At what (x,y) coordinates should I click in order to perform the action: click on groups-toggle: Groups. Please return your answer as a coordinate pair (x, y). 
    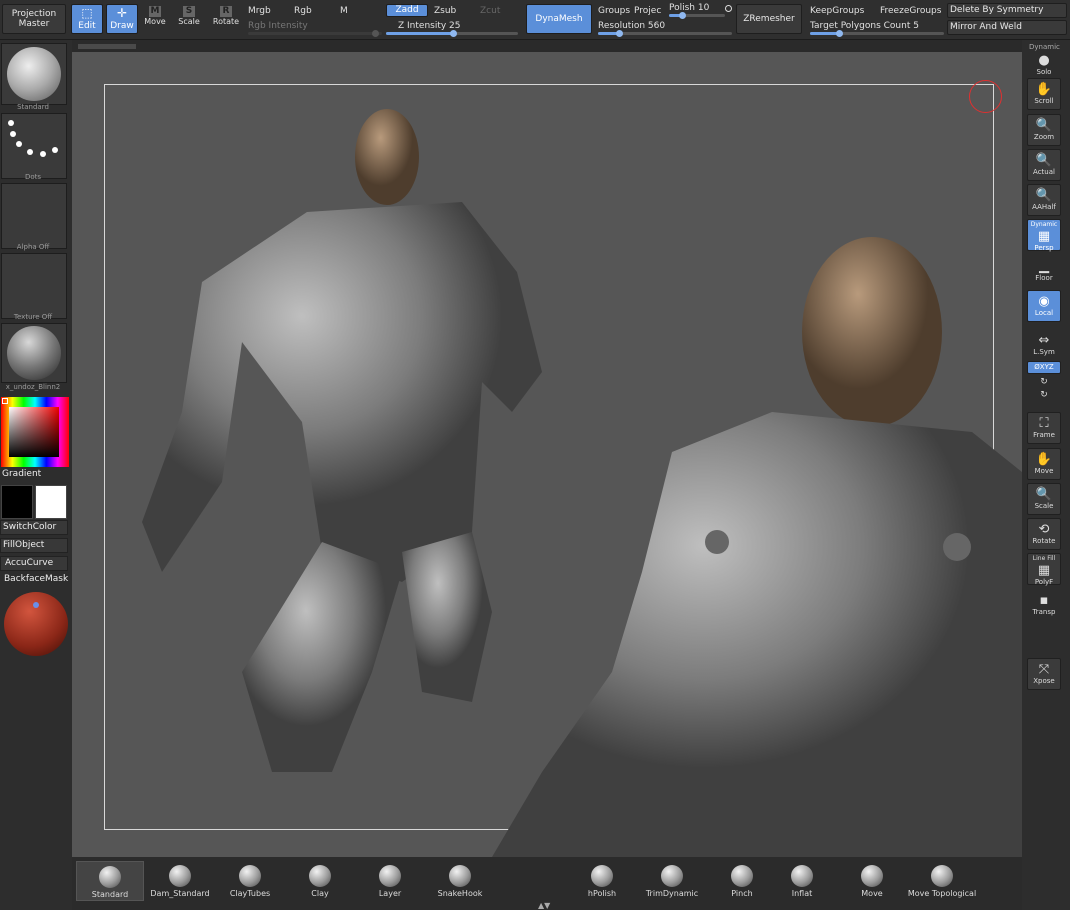
    Looking at the image, I should click on (614, 11).